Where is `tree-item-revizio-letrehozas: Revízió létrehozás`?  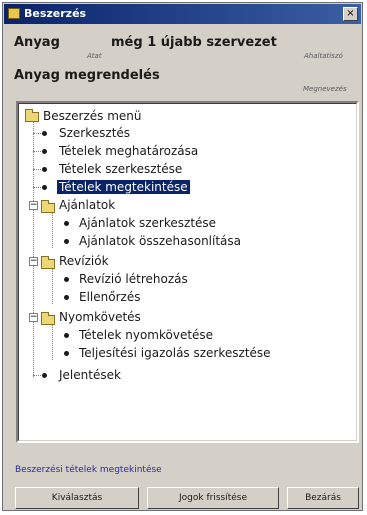 tree-item-revizio-letrehozas: Revízió létrehozás is located at coordinates (133, 279).